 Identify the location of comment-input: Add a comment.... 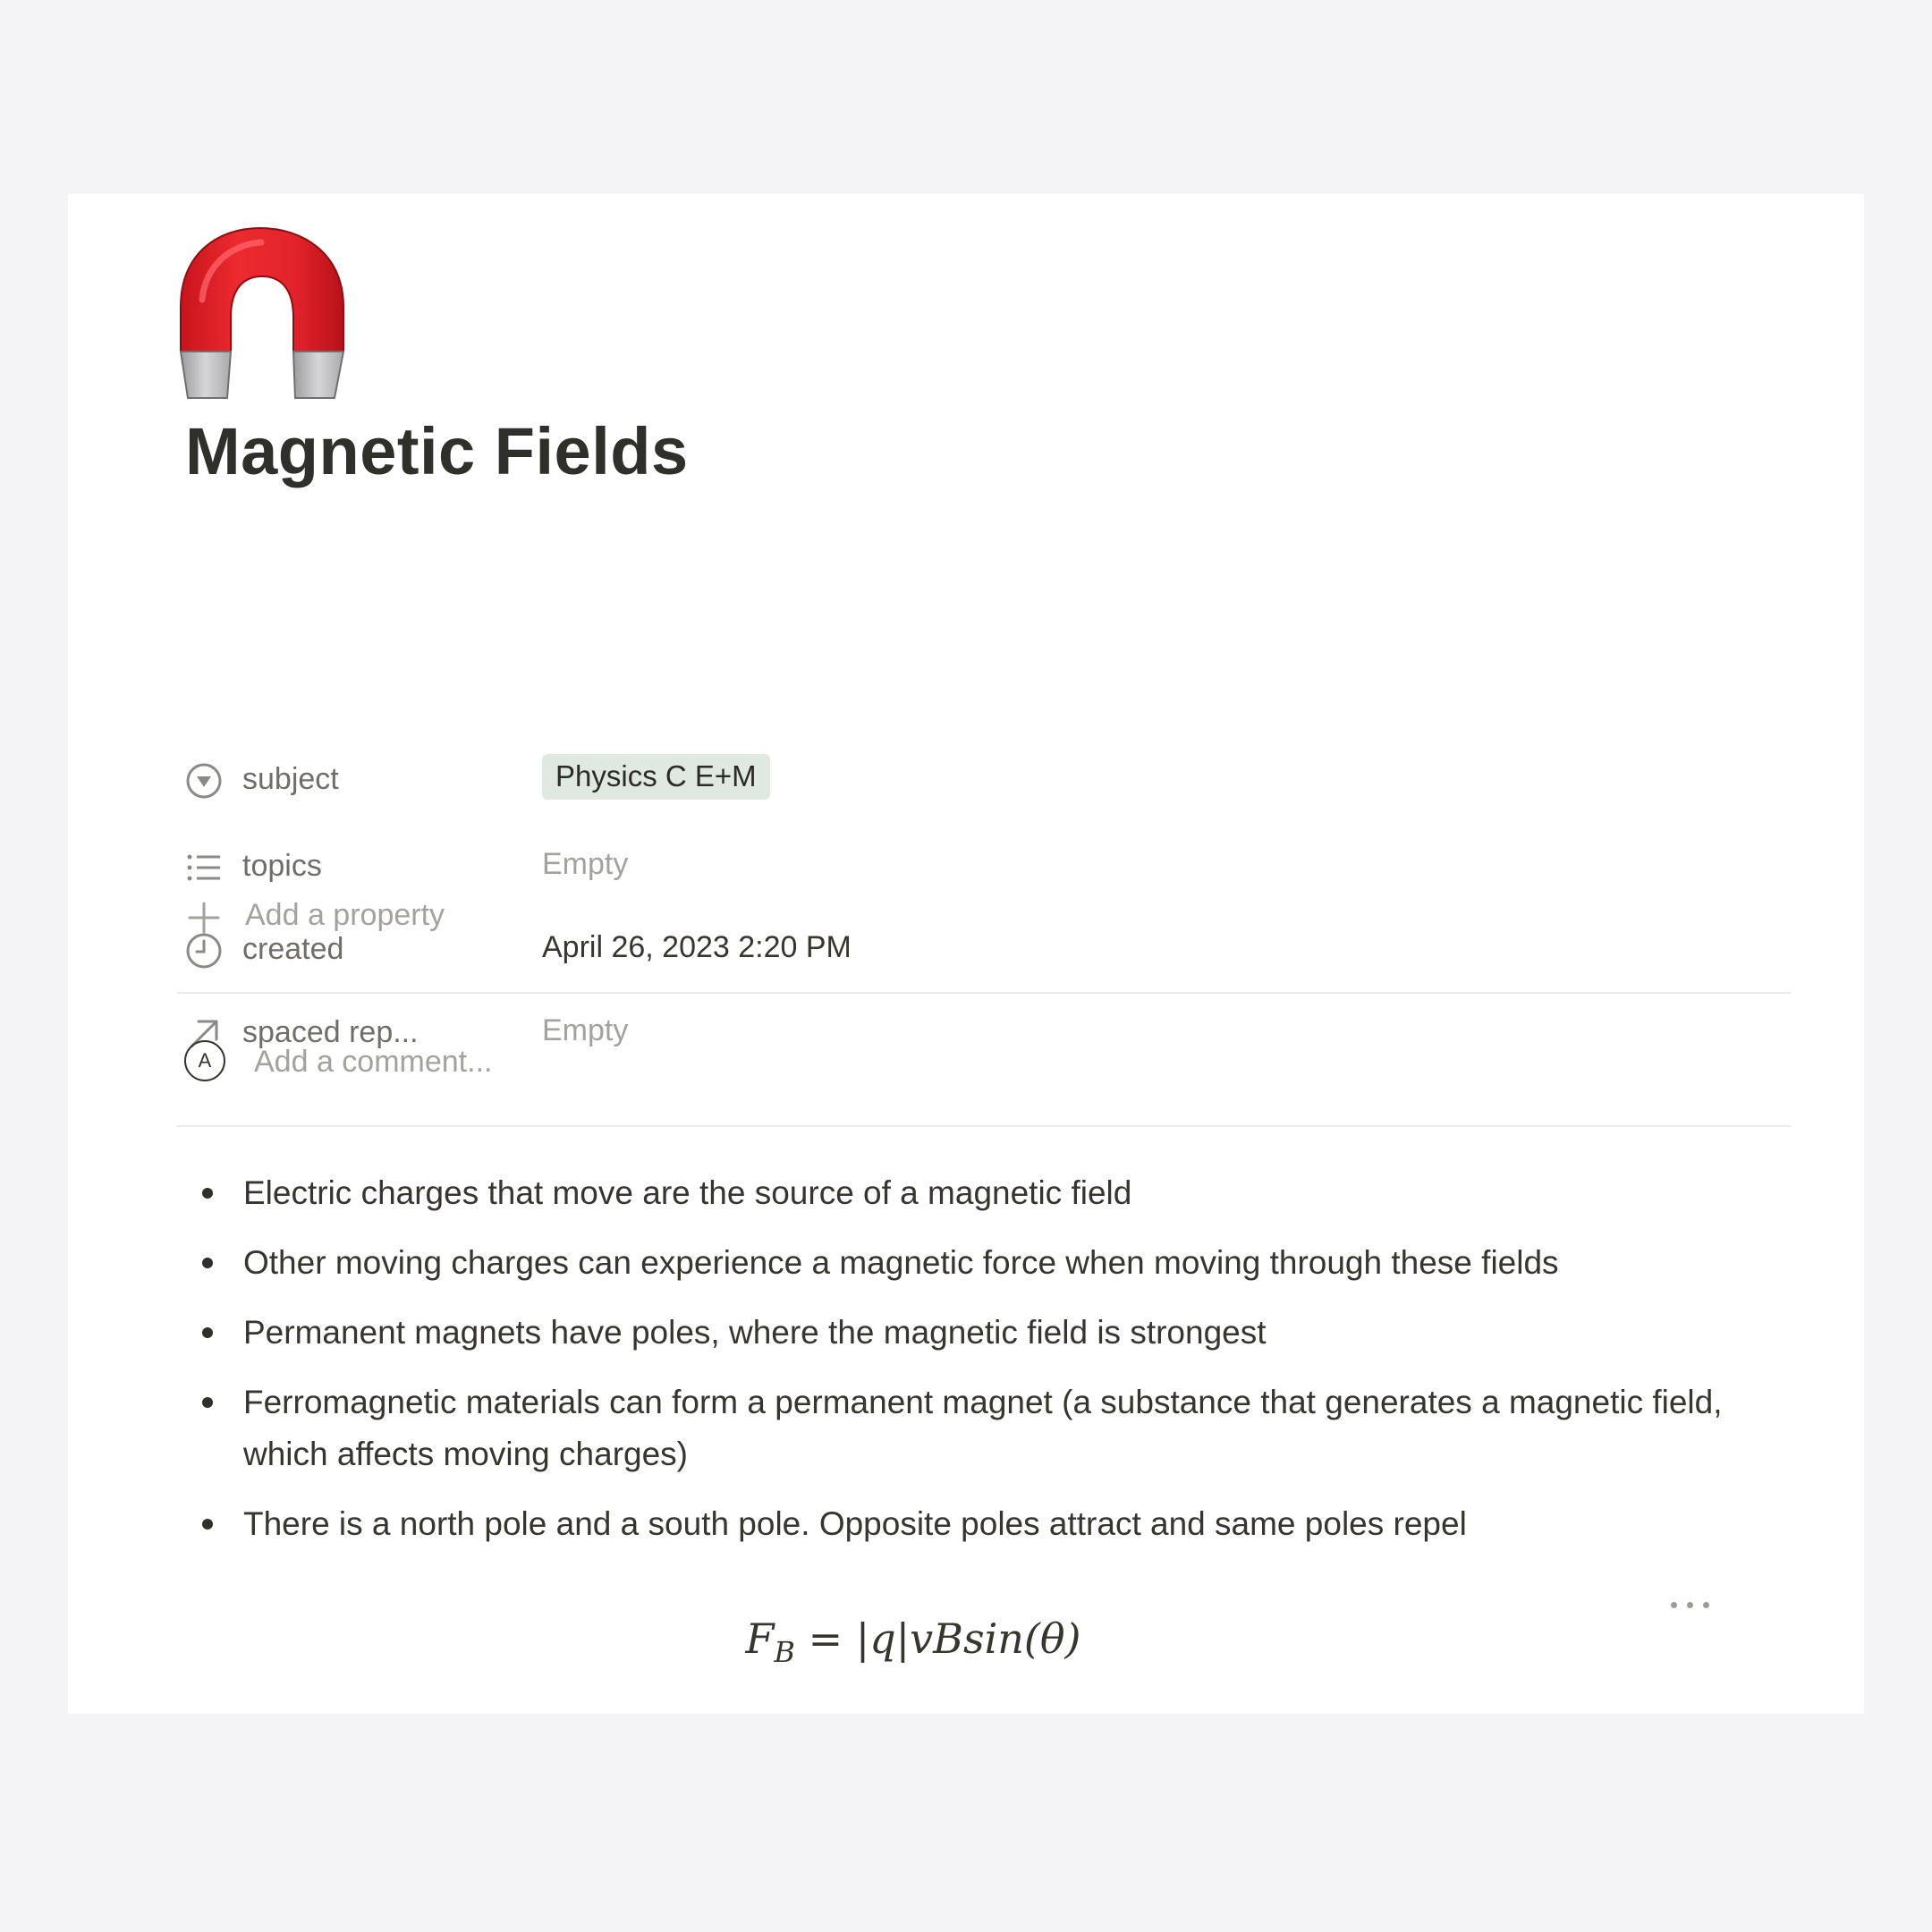
(373, 1062).